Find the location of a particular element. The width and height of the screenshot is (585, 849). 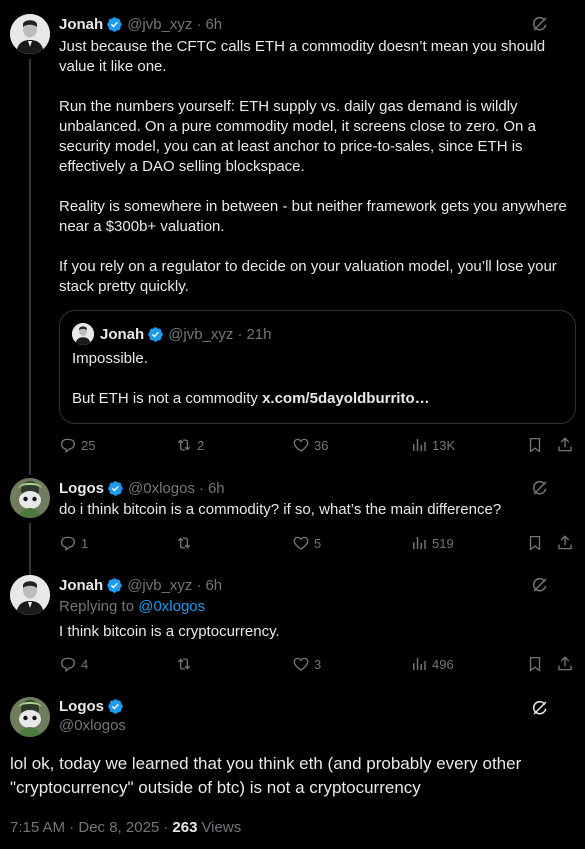

action-bar: 1 5 519 is located at coordinates (317, 543).